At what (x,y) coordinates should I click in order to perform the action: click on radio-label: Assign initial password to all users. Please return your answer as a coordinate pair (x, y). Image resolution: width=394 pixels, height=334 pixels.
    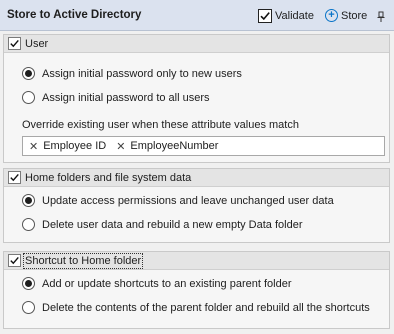
    Looking at the image, I should click on (126, 97).